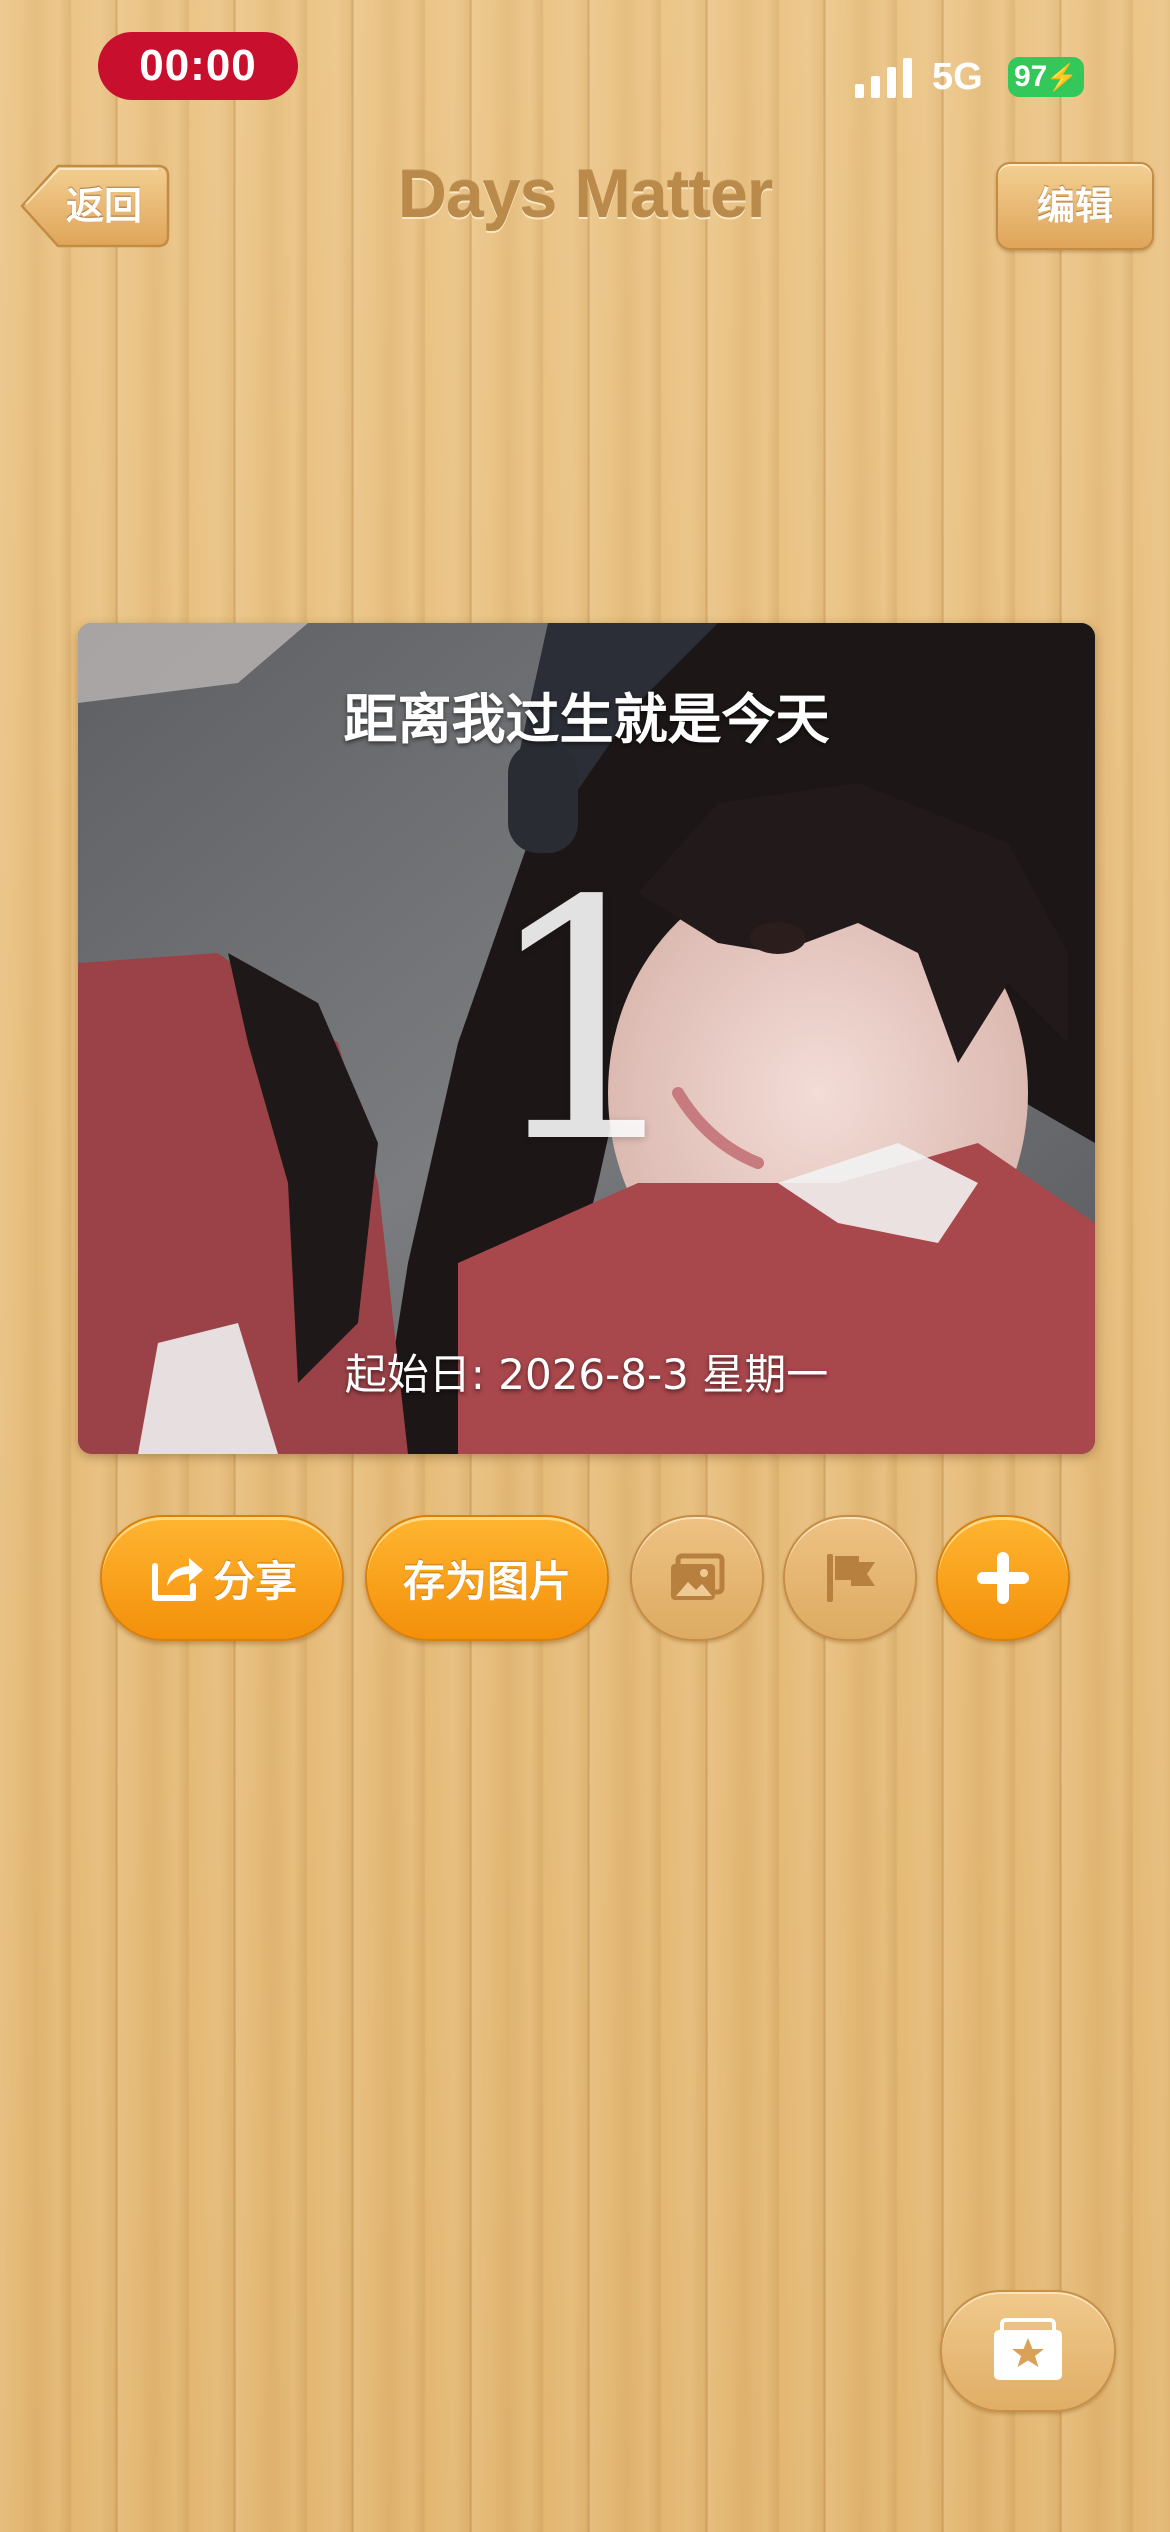  I want to click on share-label: 分享, so click(254, 1581).